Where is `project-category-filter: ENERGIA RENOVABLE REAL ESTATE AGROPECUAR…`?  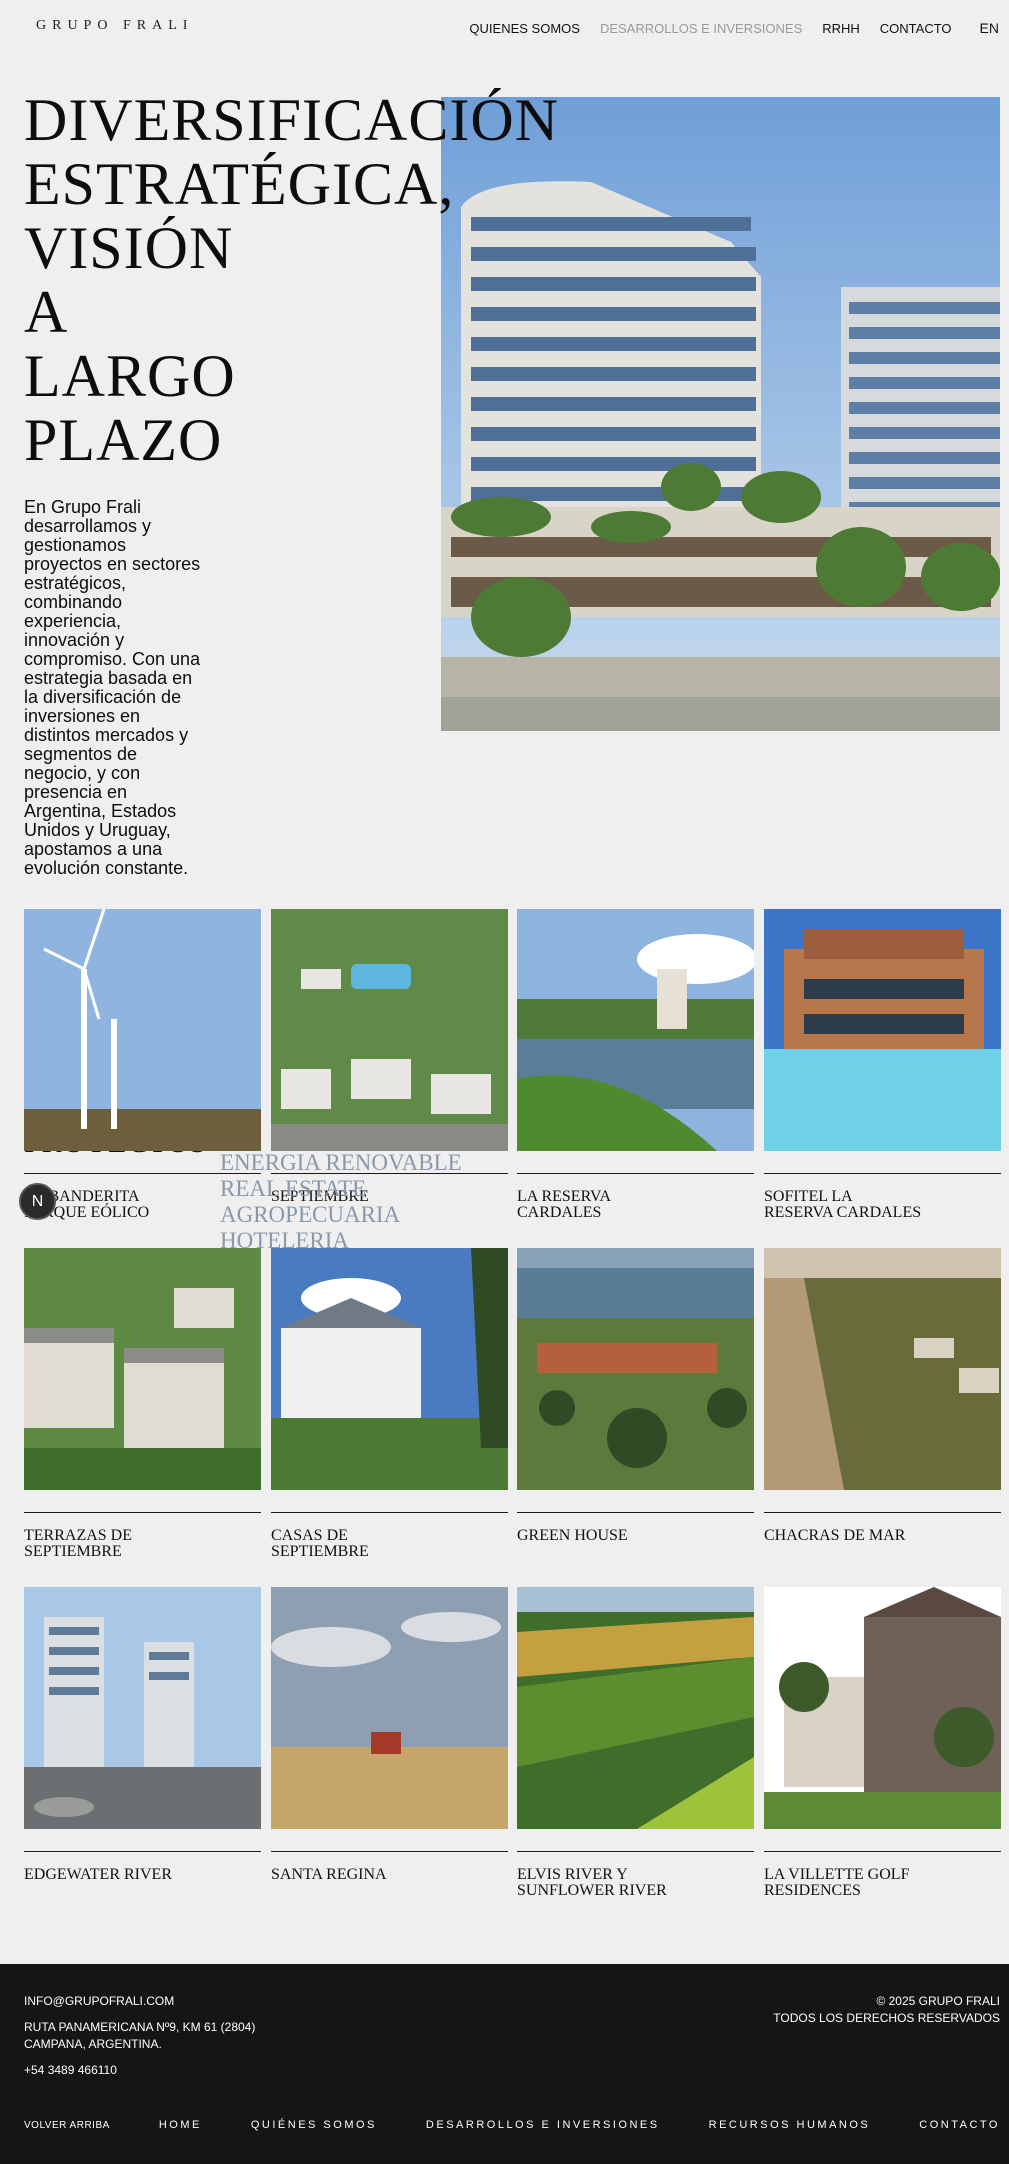 project-category-filter: ENERGIA RENOVABLE REAL ESTATE AGROPECUAR… is located at coordinates (341, 1202).